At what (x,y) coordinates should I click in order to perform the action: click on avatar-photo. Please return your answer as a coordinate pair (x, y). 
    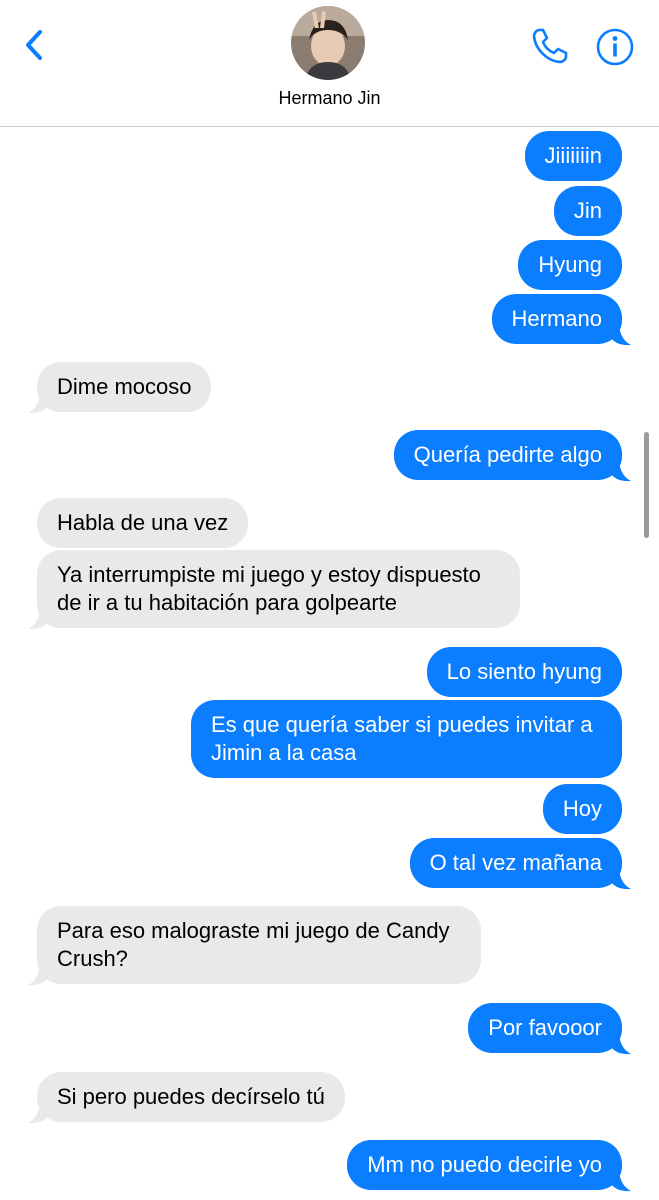
    Looking at the image, I should click on (328, 43).